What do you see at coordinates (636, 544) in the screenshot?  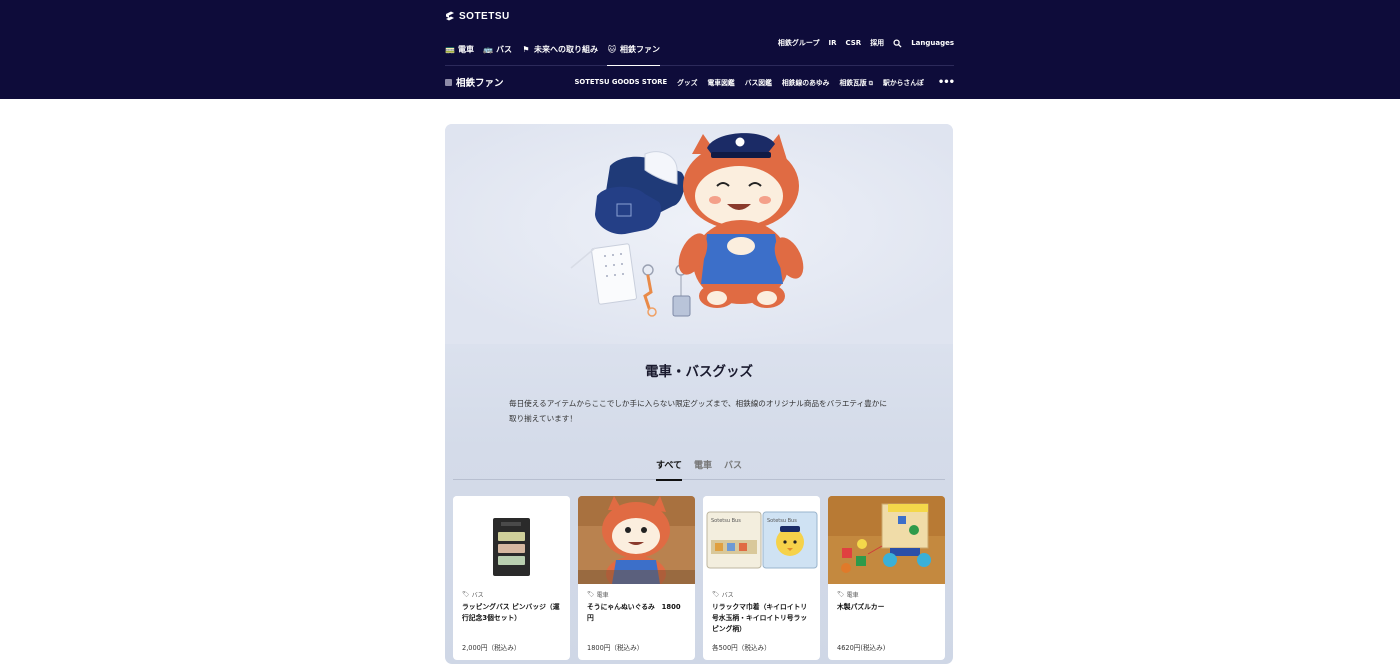 I see `mascot-plush-image` at bounding box center [636, 544].